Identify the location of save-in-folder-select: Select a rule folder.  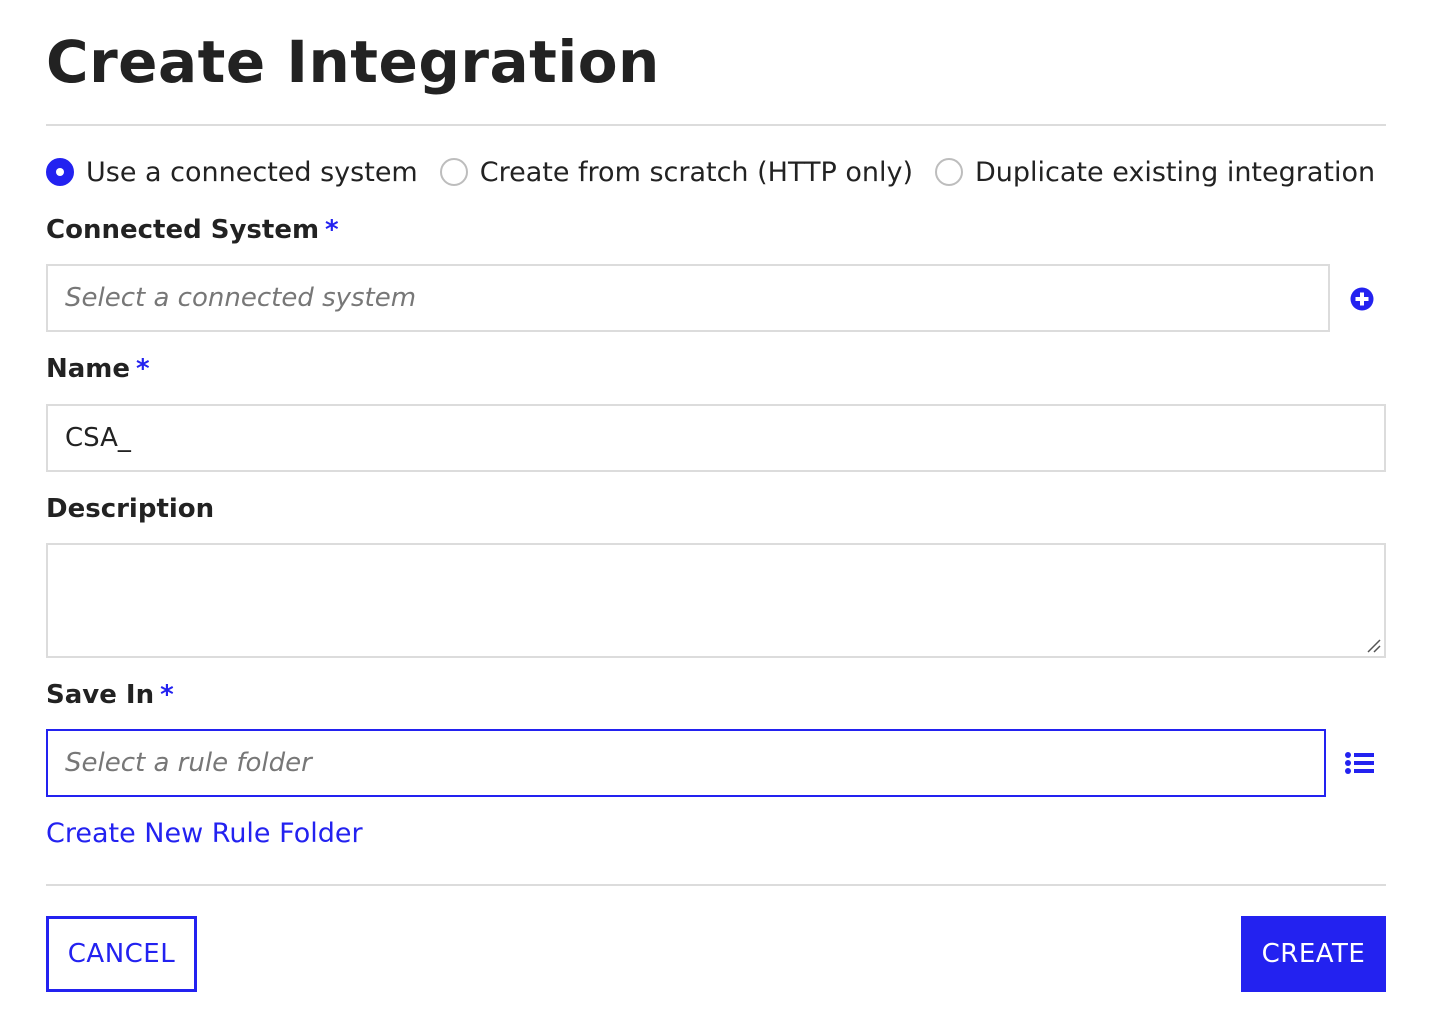
(686, 763).